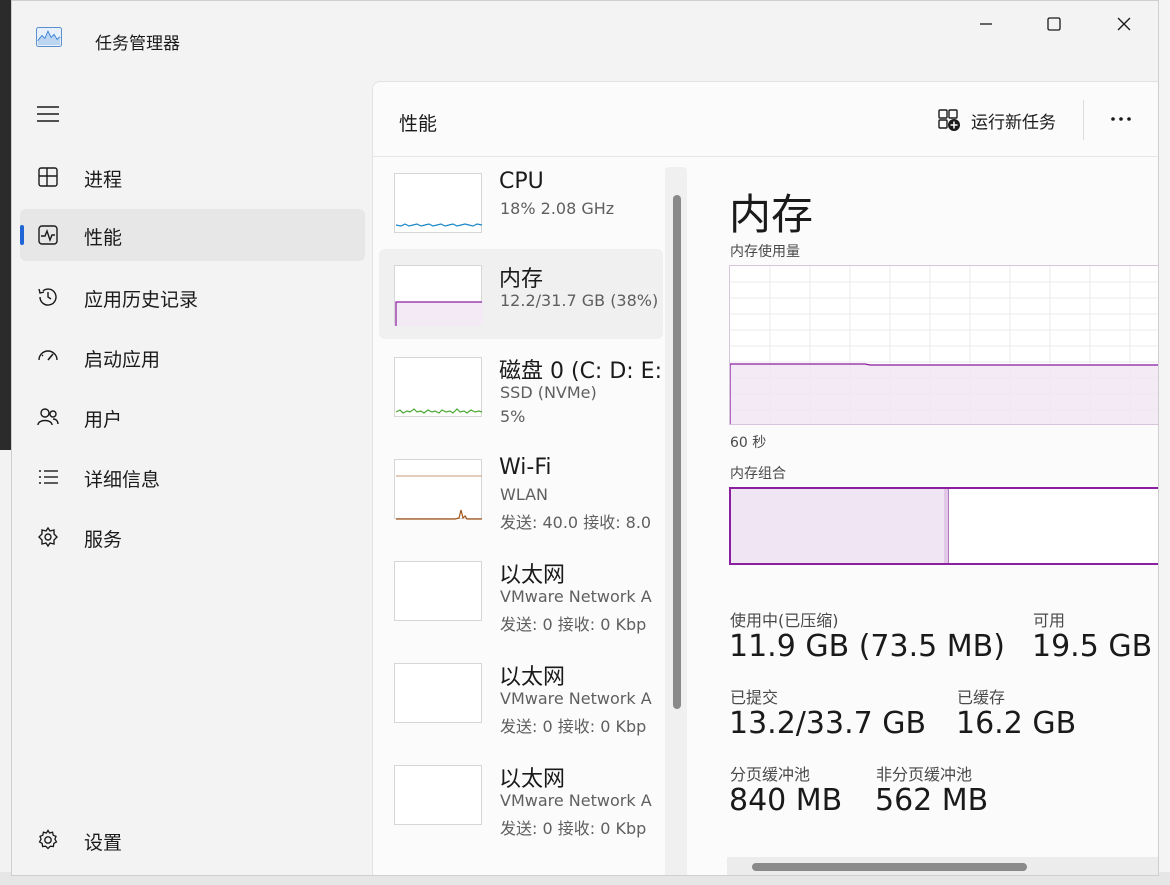  What do you see at coordinates (418, 124) in the screenshot?
I see `page-title: 性能` at bounding box center [418, 124].